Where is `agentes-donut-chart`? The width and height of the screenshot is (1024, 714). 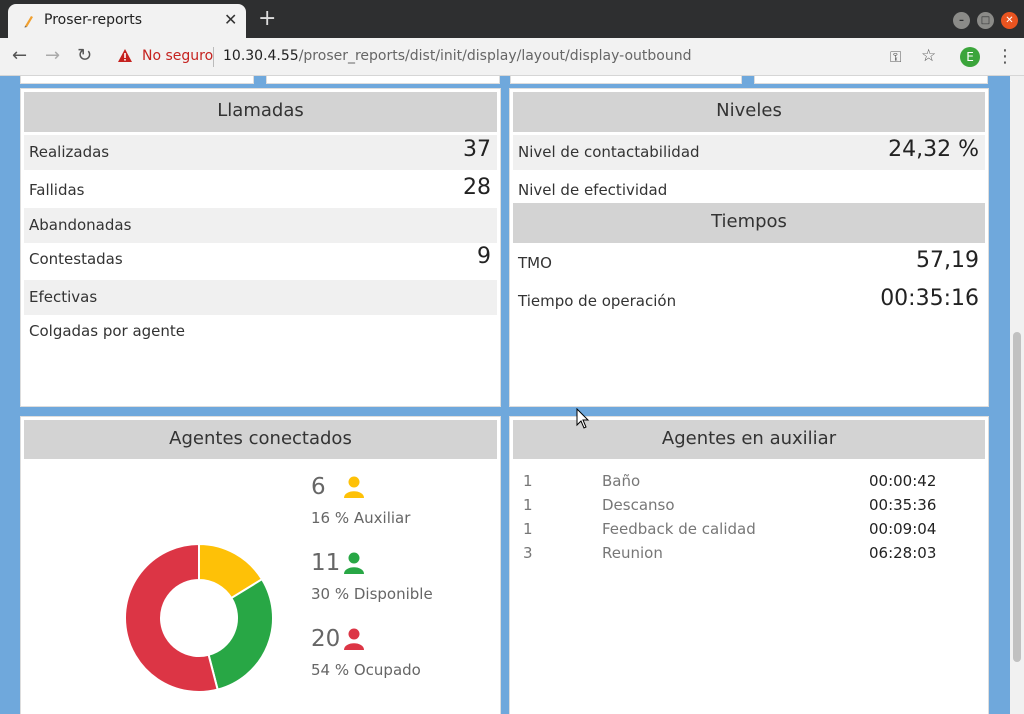 agentes-donut-chart is located at coordinates (199, 617).